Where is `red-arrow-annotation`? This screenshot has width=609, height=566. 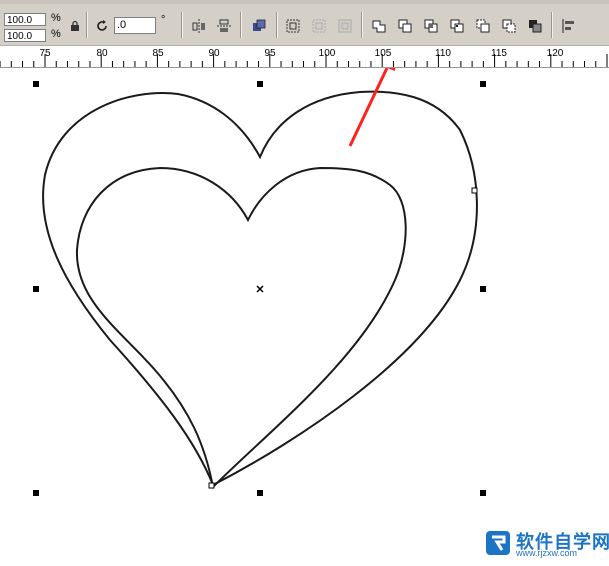
red-arrow-annotation is located at coordinates (372, 107).